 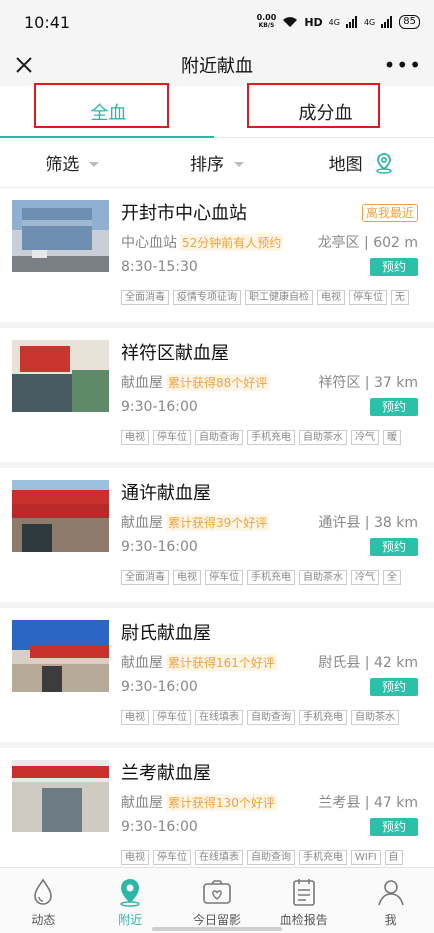 I want to click on hd-label: HD, so click(x=313, y=22).